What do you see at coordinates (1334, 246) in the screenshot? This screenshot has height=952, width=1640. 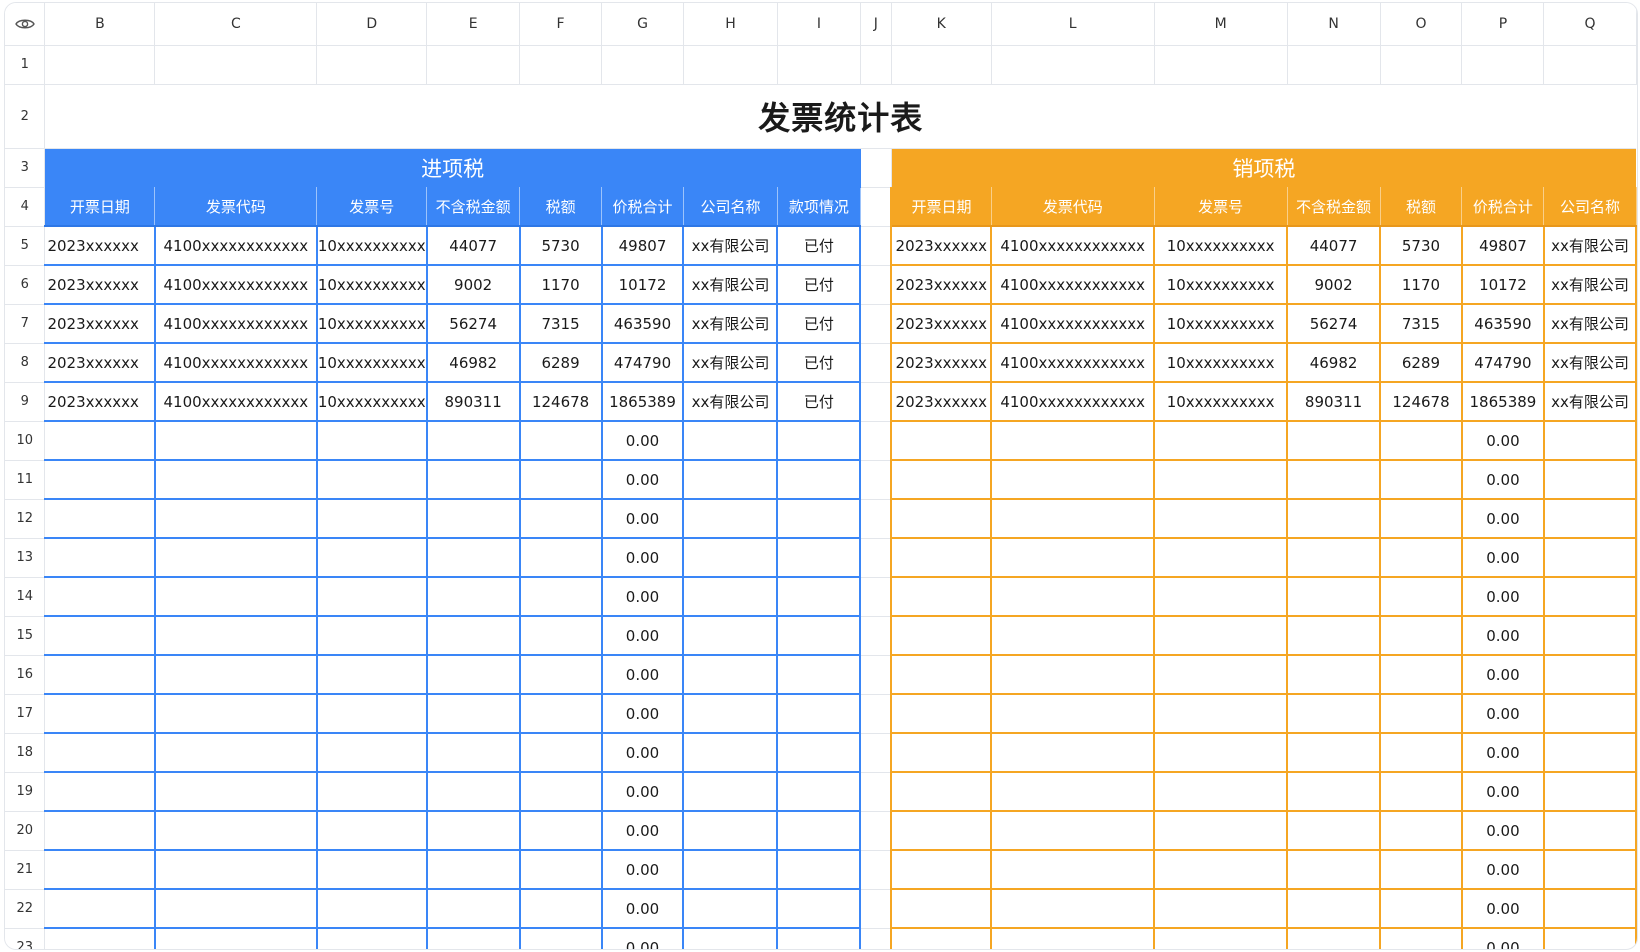 I see `output-cell: 44077` at bounding box center [1334, 246].